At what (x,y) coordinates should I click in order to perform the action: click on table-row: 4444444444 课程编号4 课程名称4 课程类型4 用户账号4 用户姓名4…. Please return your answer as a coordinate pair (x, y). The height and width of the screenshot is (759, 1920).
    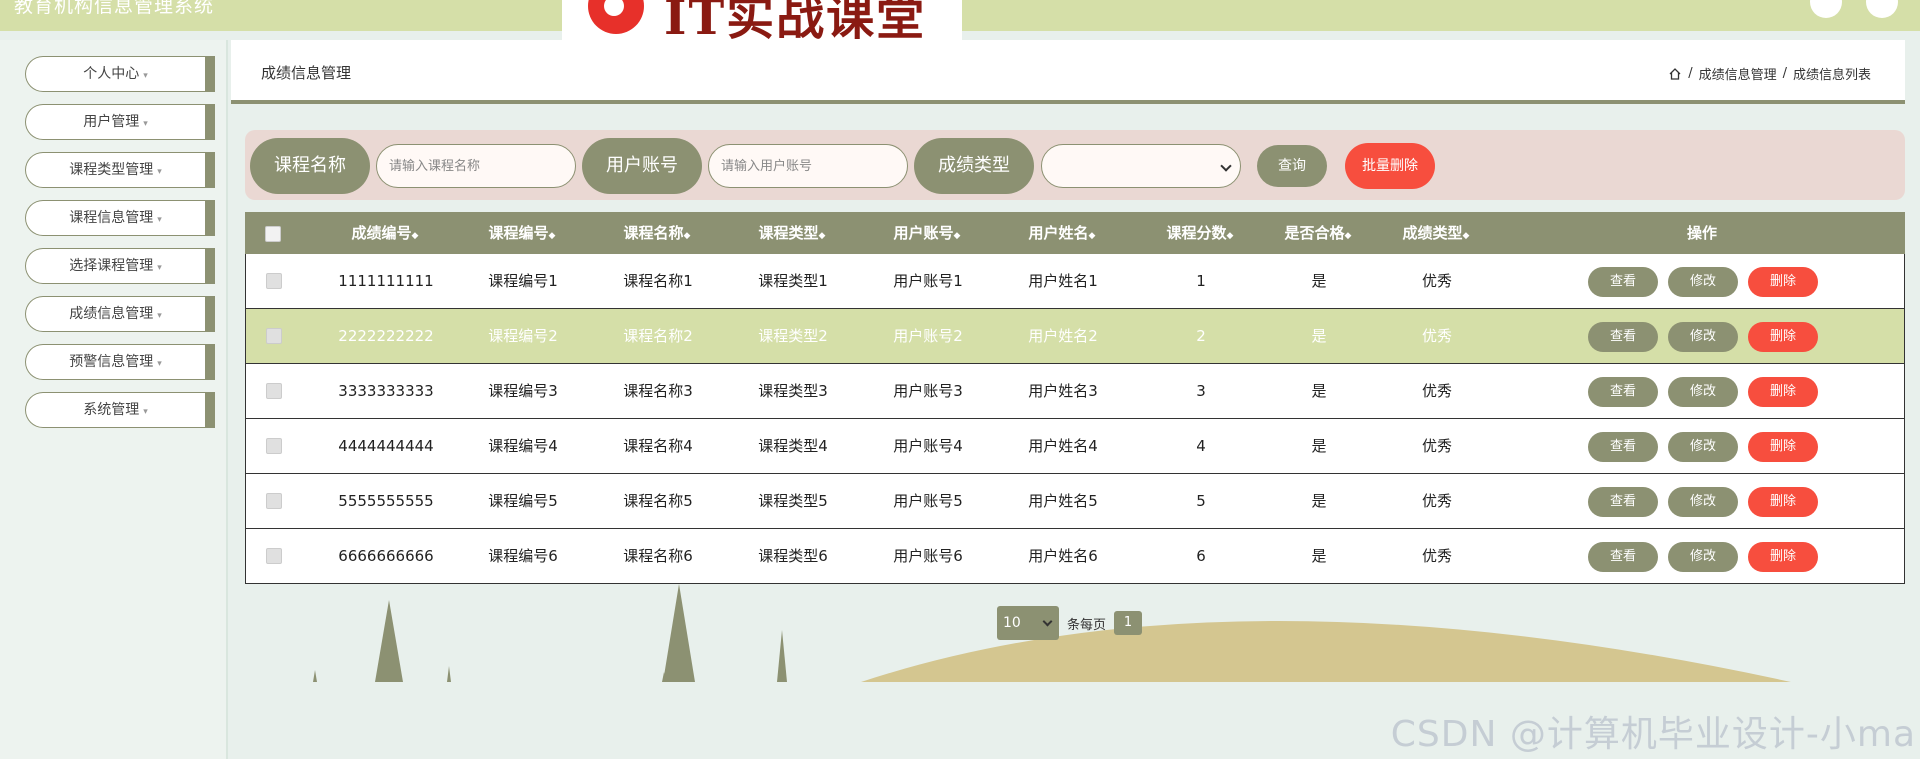
    Looking at the image, I should click on (1075, 446).